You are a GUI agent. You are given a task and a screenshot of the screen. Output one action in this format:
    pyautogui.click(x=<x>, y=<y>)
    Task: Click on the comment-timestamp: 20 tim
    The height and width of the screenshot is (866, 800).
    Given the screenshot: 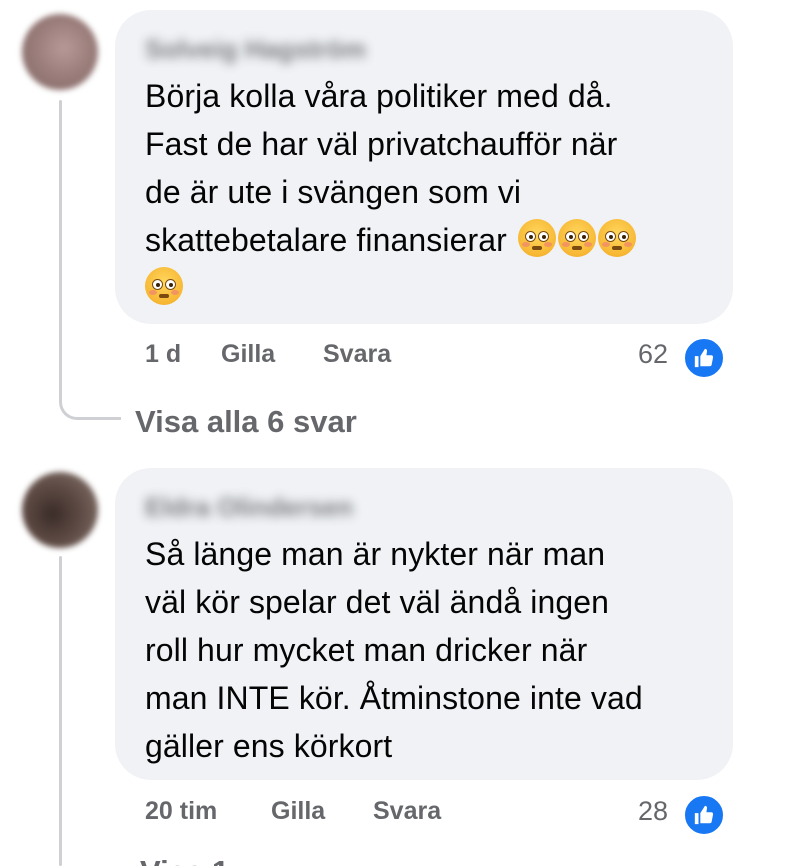 What is the action you would take?
    pyautogui.click(x=181, y=811)
    